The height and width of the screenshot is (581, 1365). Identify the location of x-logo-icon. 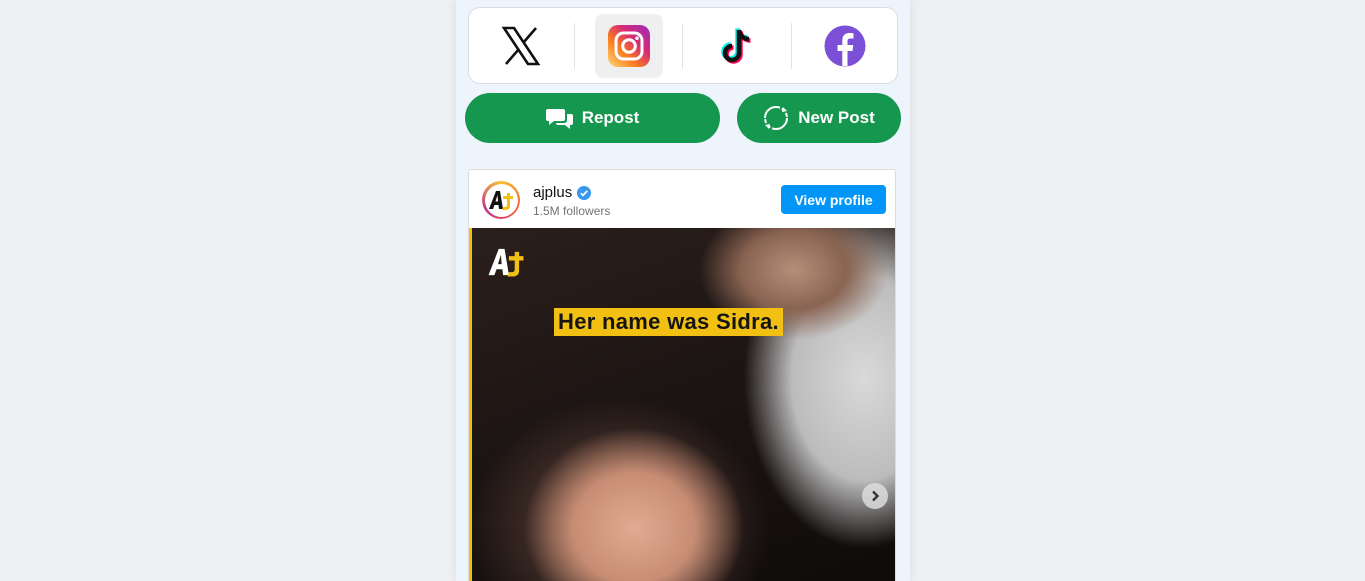
(521, 45).